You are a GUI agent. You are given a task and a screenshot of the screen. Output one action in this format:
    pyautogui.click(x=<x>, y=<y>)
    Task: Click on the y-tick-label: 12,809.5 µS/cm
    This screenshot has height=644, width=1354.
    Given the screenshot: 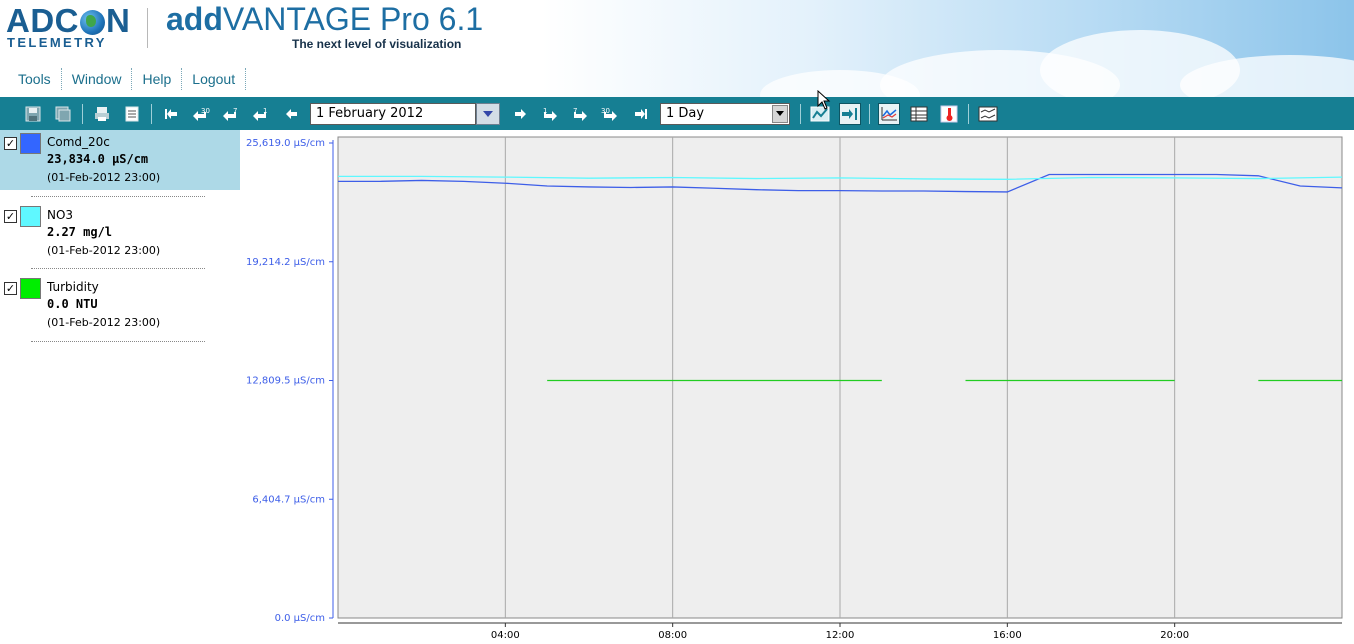 What is the action you would take?
    pyautogui.click(x=285, y=381)
    